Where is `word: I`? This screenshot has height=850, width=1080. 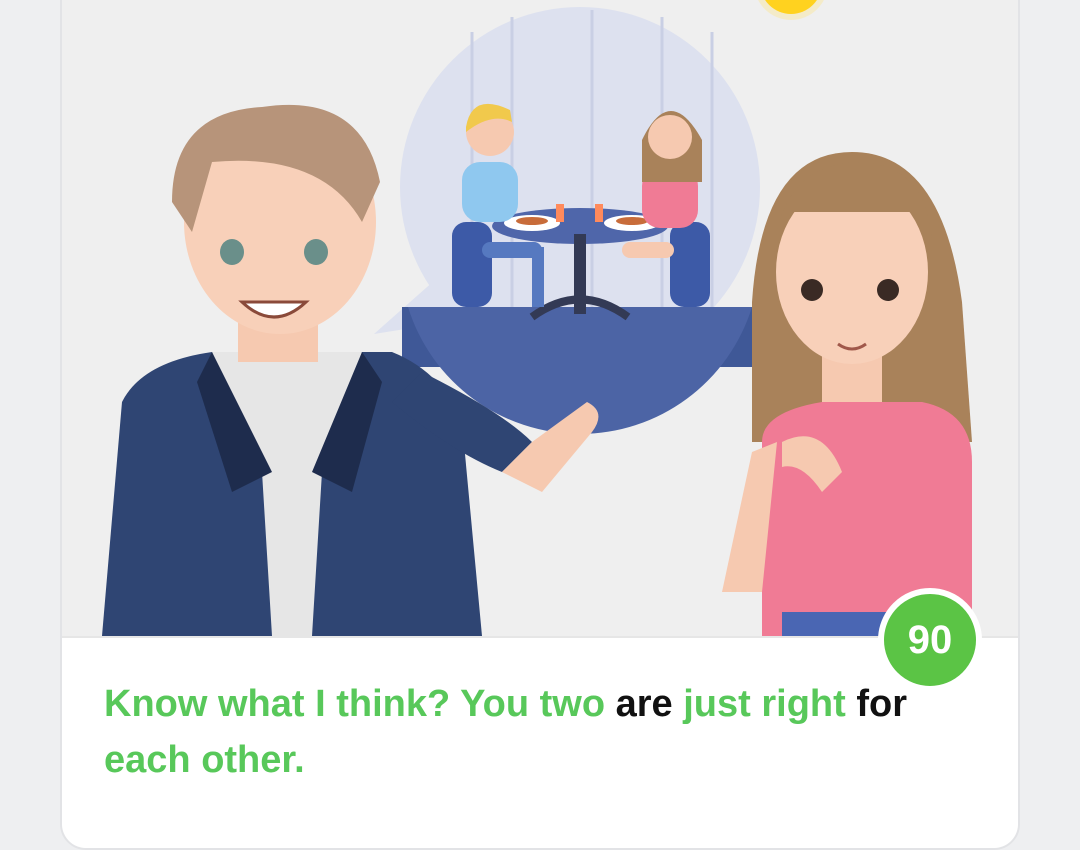
word: I is located at coordinates (320, 704).